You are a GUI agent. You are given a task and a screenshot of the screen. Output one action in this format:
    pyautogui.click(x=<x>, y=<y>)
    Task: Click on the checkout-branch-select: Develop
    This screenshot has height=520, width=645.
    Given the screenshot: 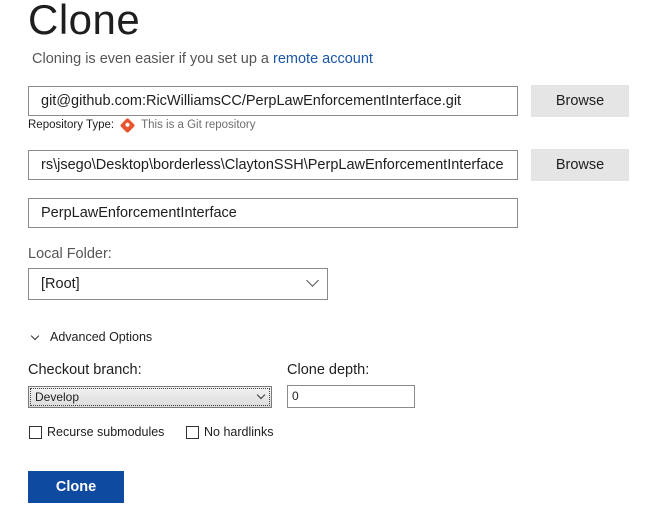 What is the action you would take?
    pyautogui.click(x=150, y=397)
    